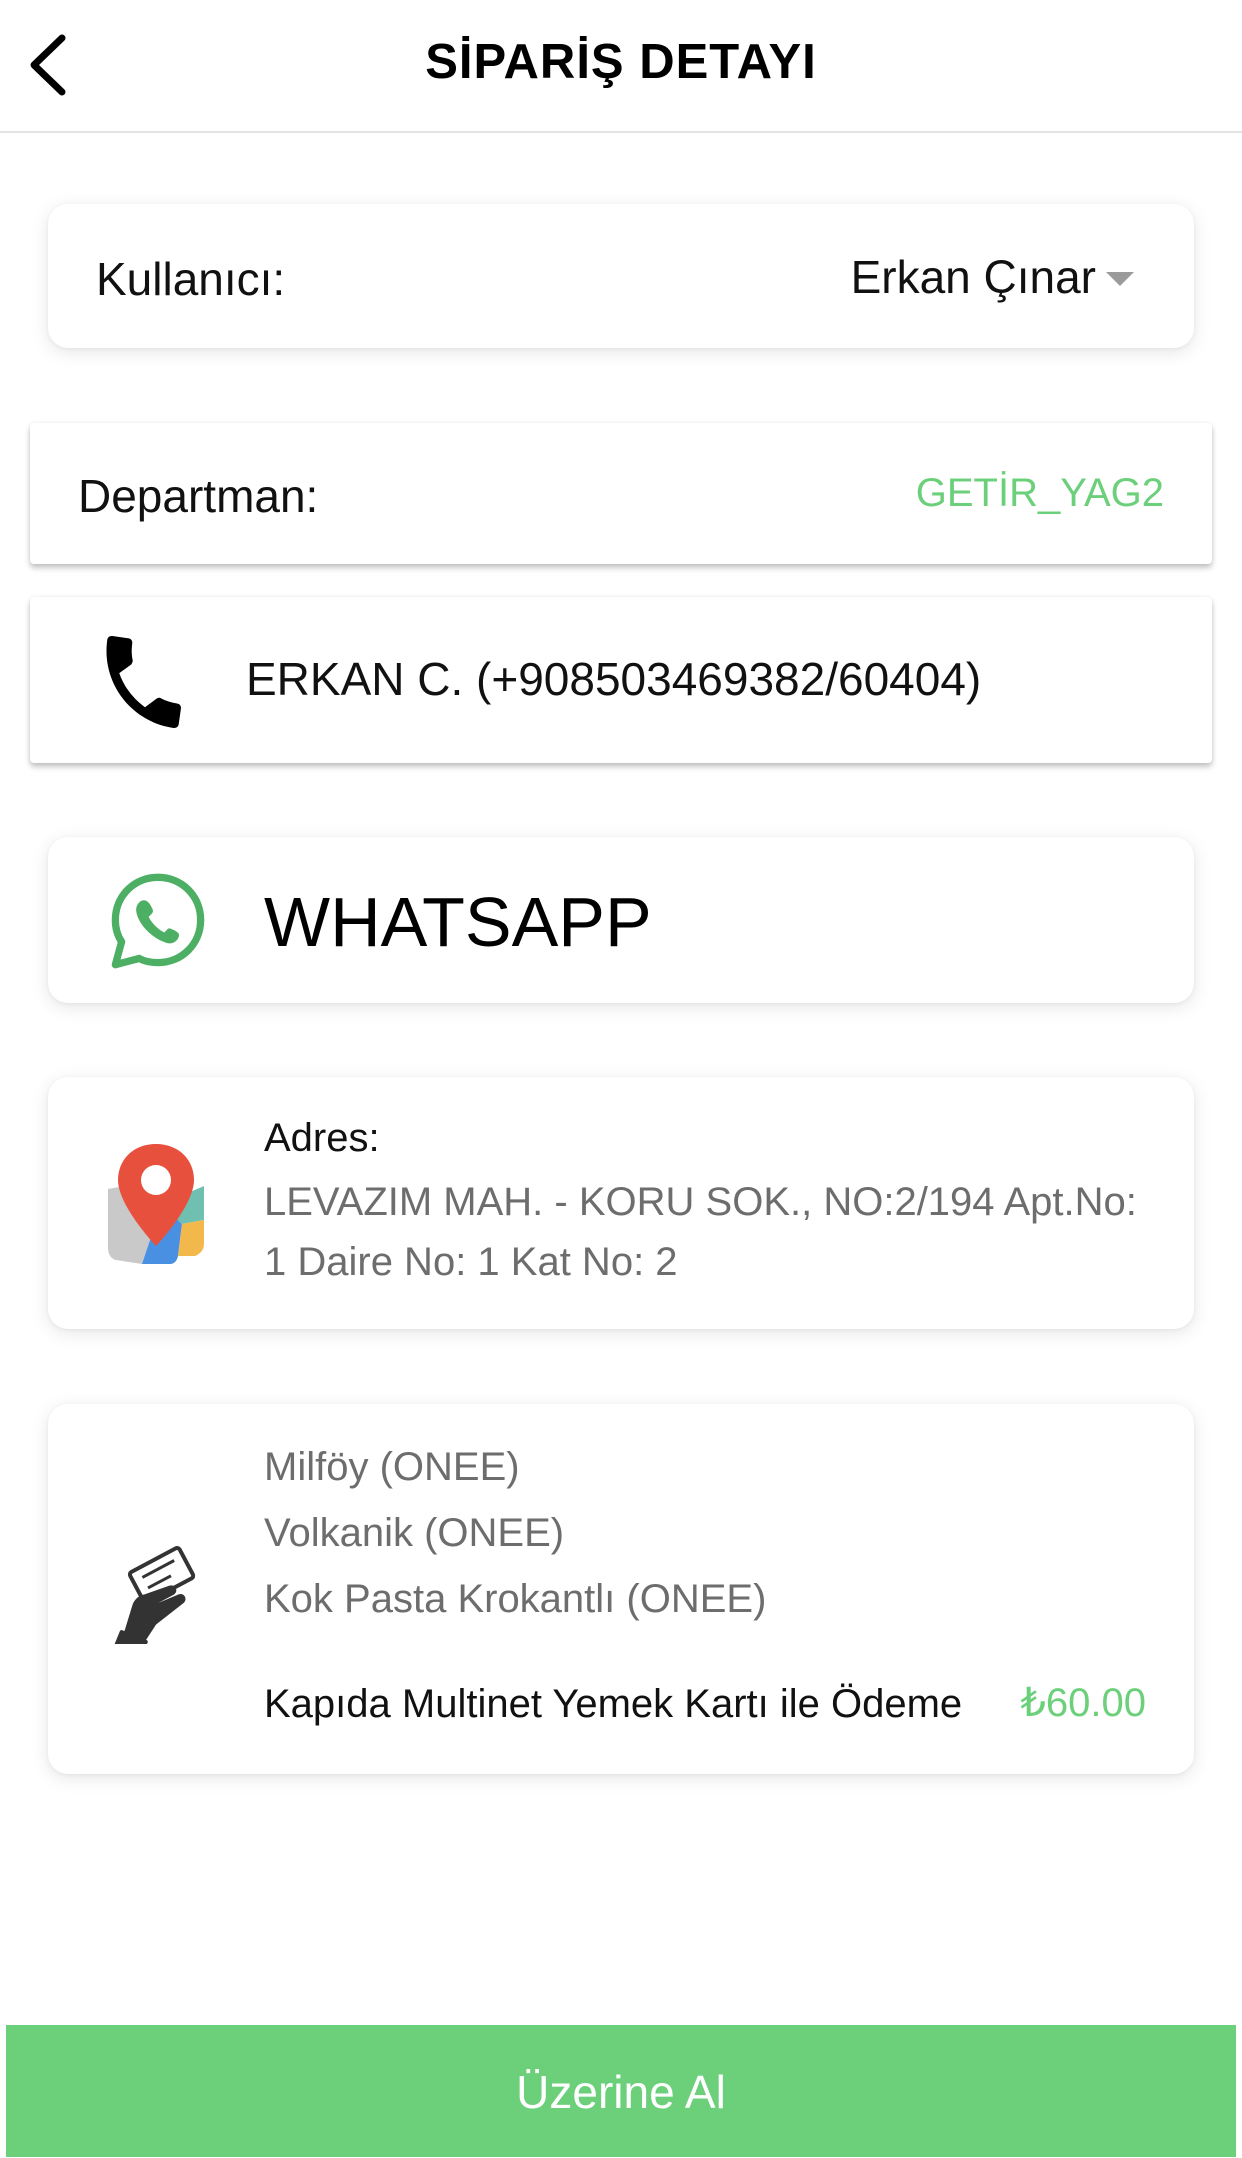 This screenshot has width=1242, height=2158. What do you see at coordinates (143, 682) in the screenshot?
I see `phone-icon` at bounding box center [143, 682].